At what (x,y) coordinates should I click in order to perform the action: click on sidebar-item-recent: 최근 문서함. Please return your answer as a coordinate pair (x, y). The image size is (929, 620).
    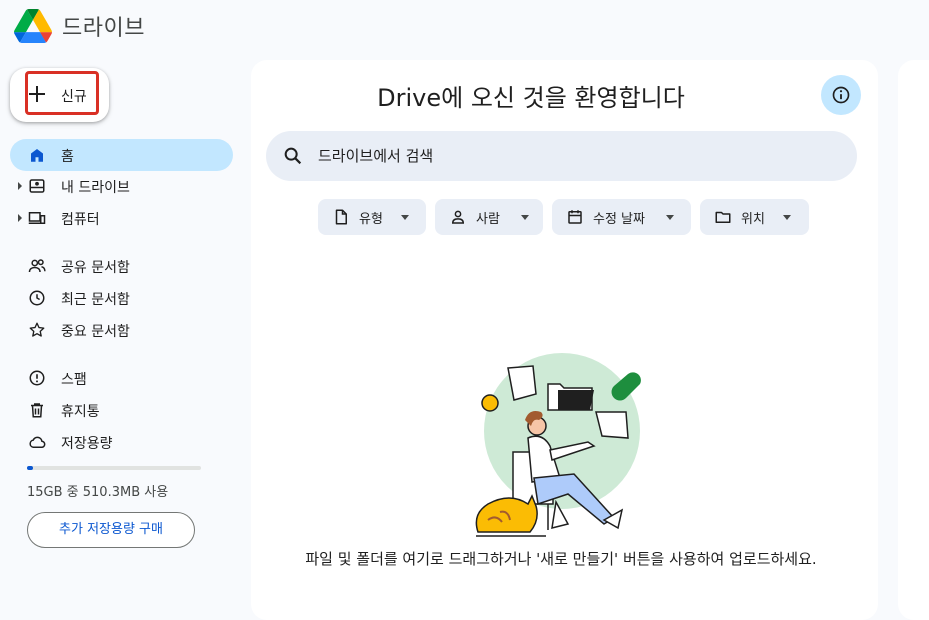
    Looking at the image, I should click on (121, 298).